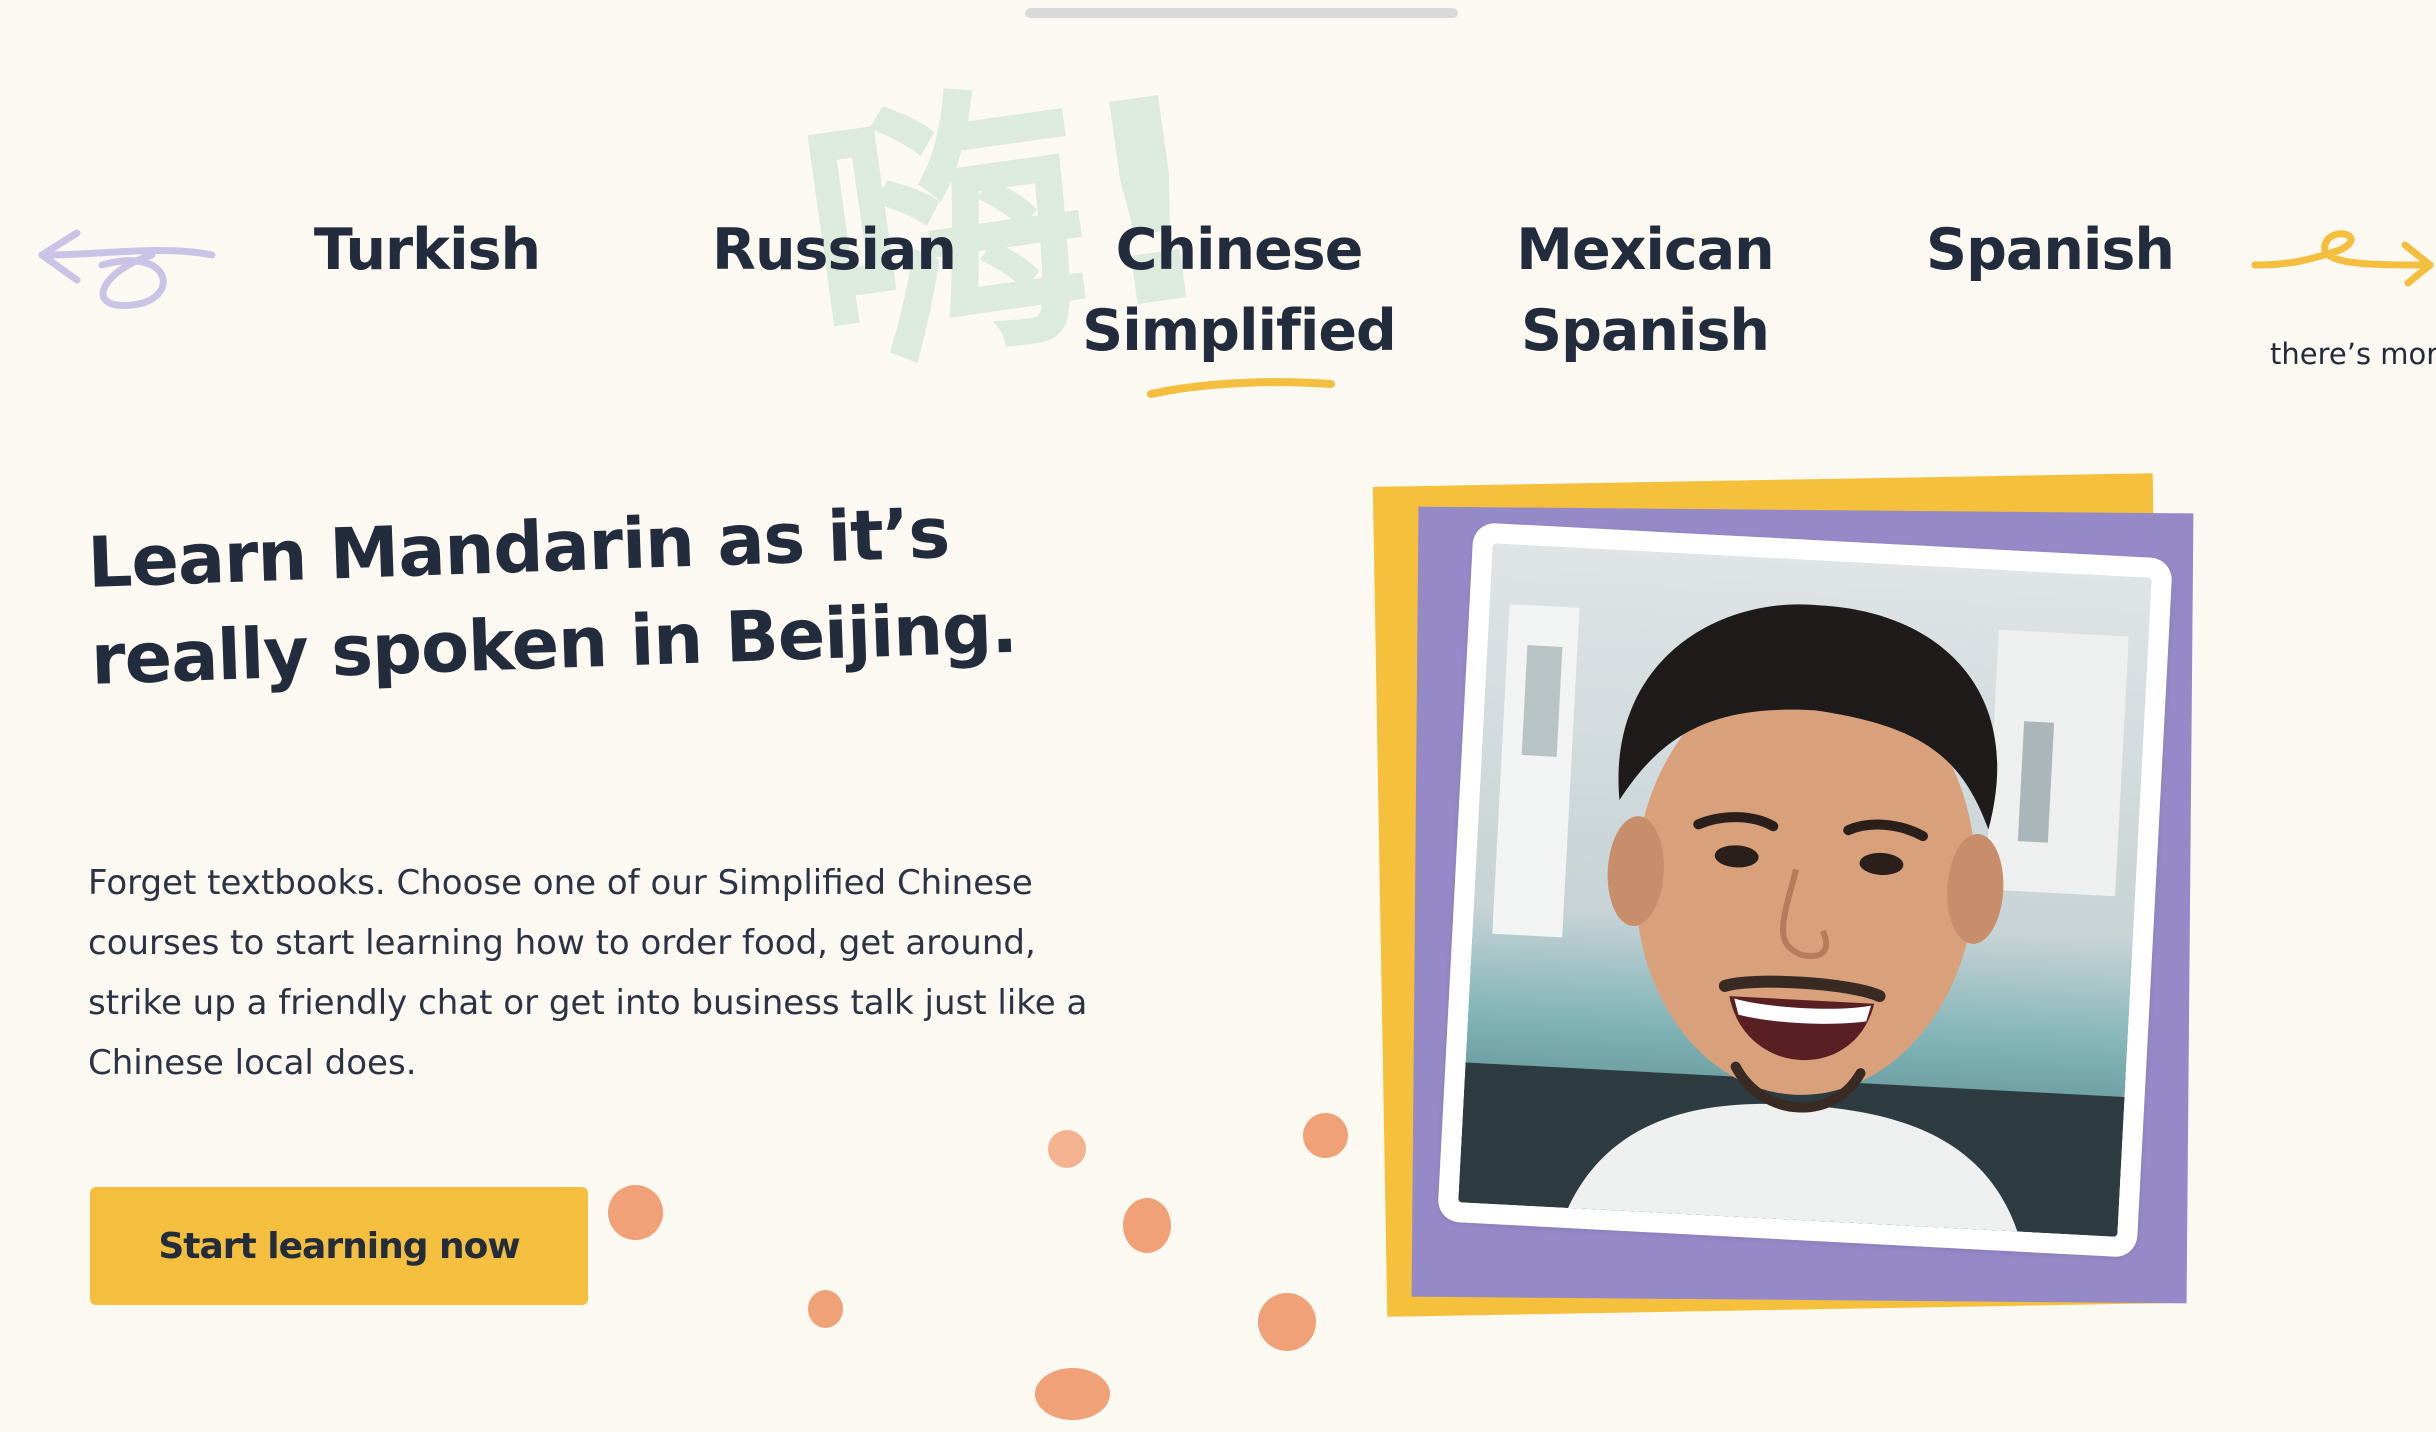 The height and width of the screenshot is (1432, 2436). What do you see at coordinates (339, 1246) in the screenshot?
I see `start-learning-button: Start learning now` at bounding box center [339, 1246].